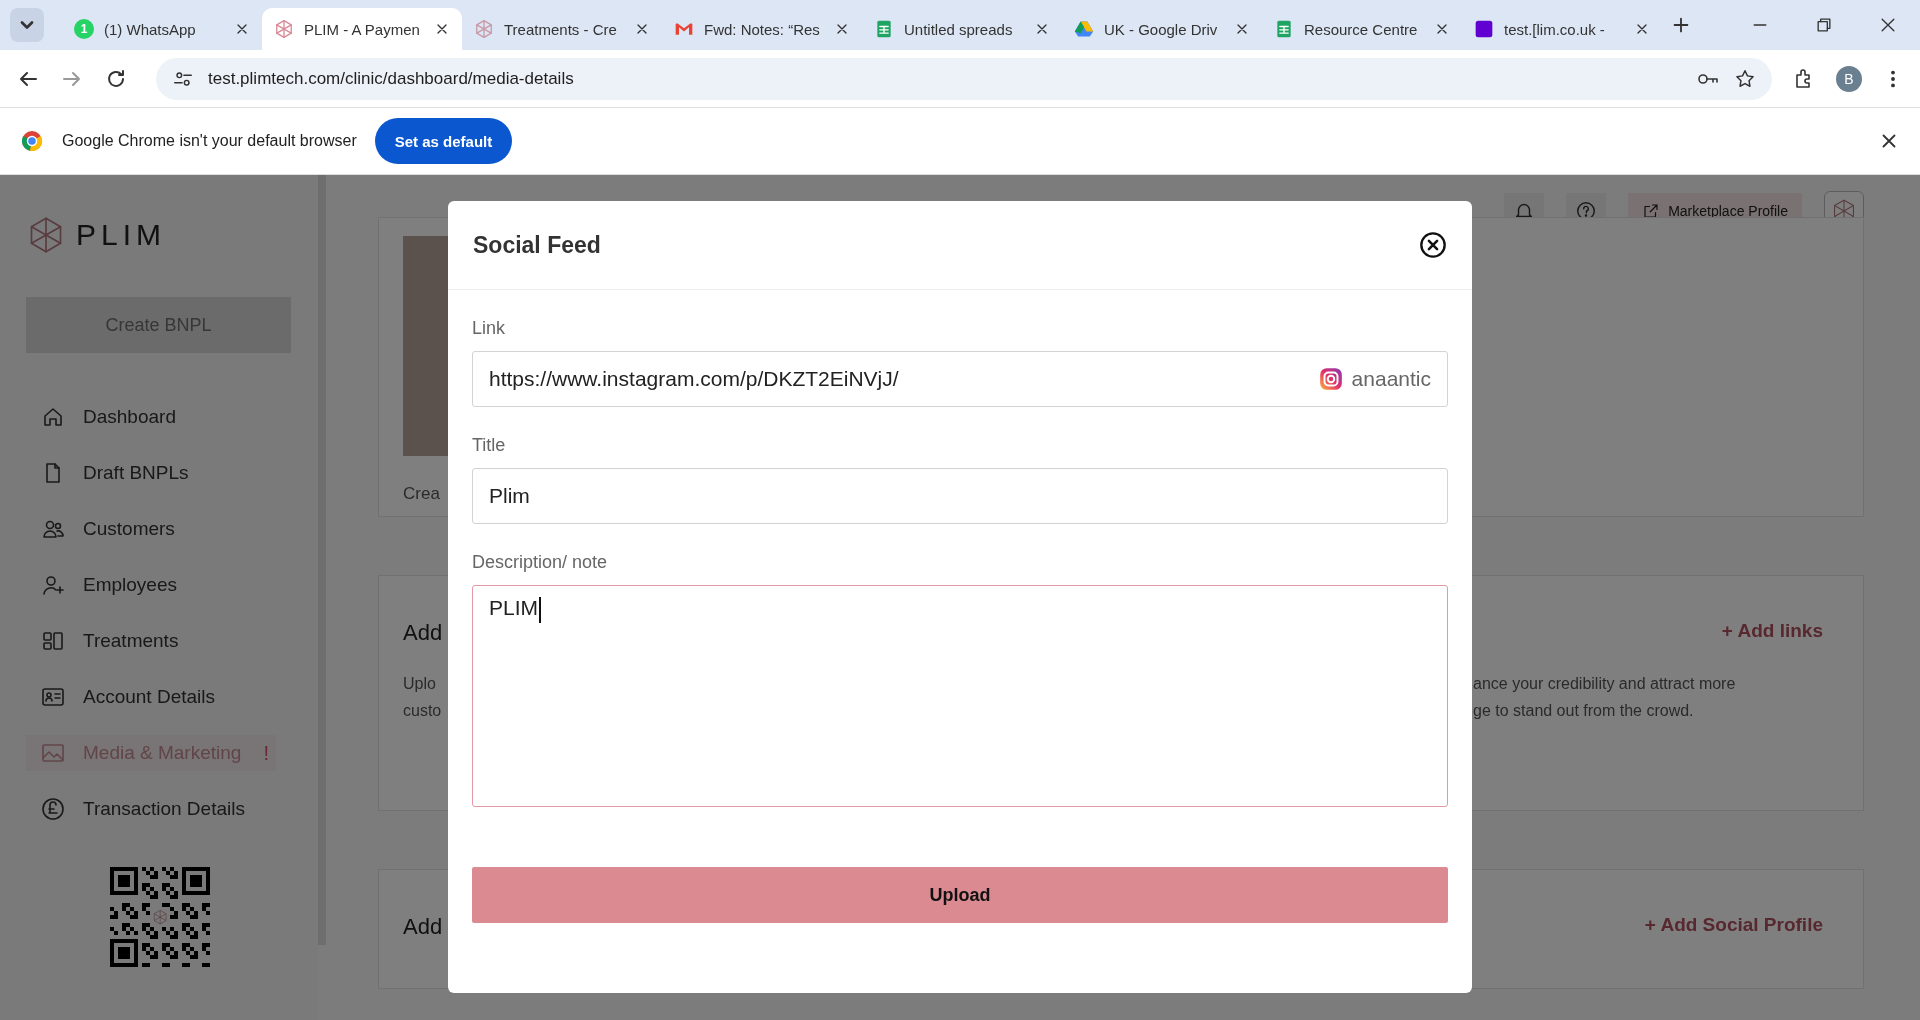 Image resolution: width=1920 pixels, height=1020 pixels. Describe the element at coordinates (150, 29) in the screenshot. I see `tab-title: (1) WhatsApp` at that location.